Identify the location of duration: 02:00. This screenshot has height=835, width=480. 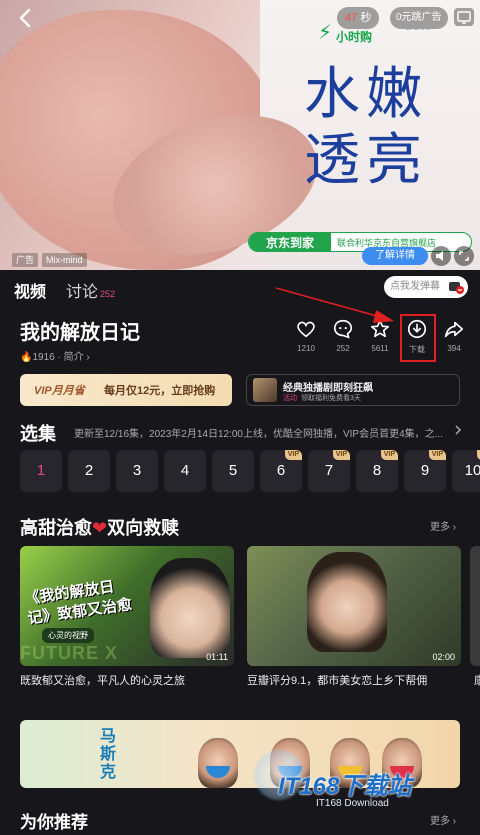
(443, 657).